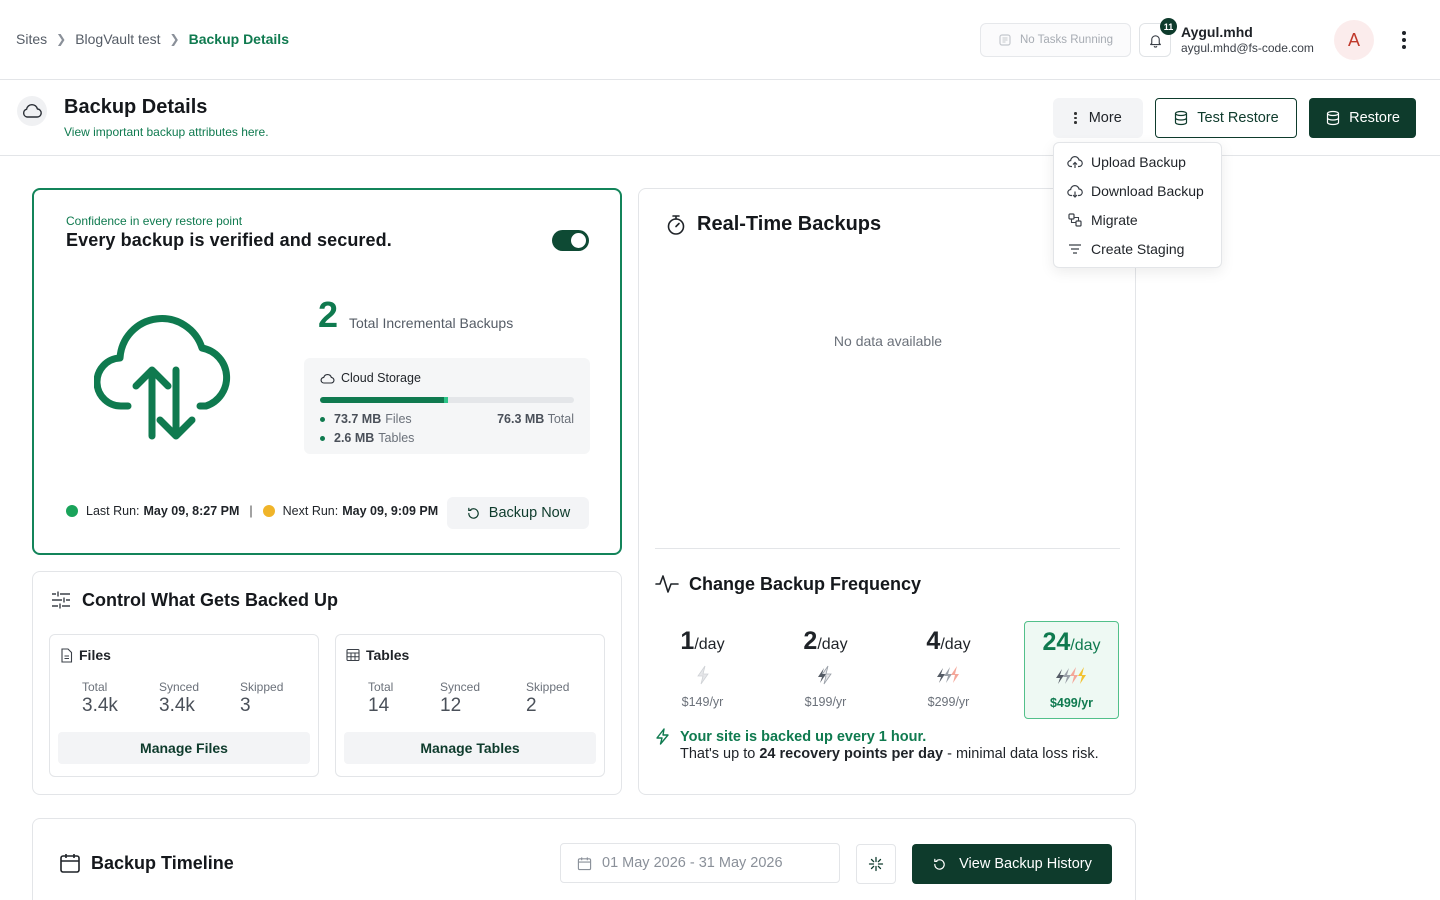 The image size is (1440, 900). What do you see at coordinates (1075, 191) in the screenshot?
I see `cloud-download-icon` at bounding box center [1075, 191].